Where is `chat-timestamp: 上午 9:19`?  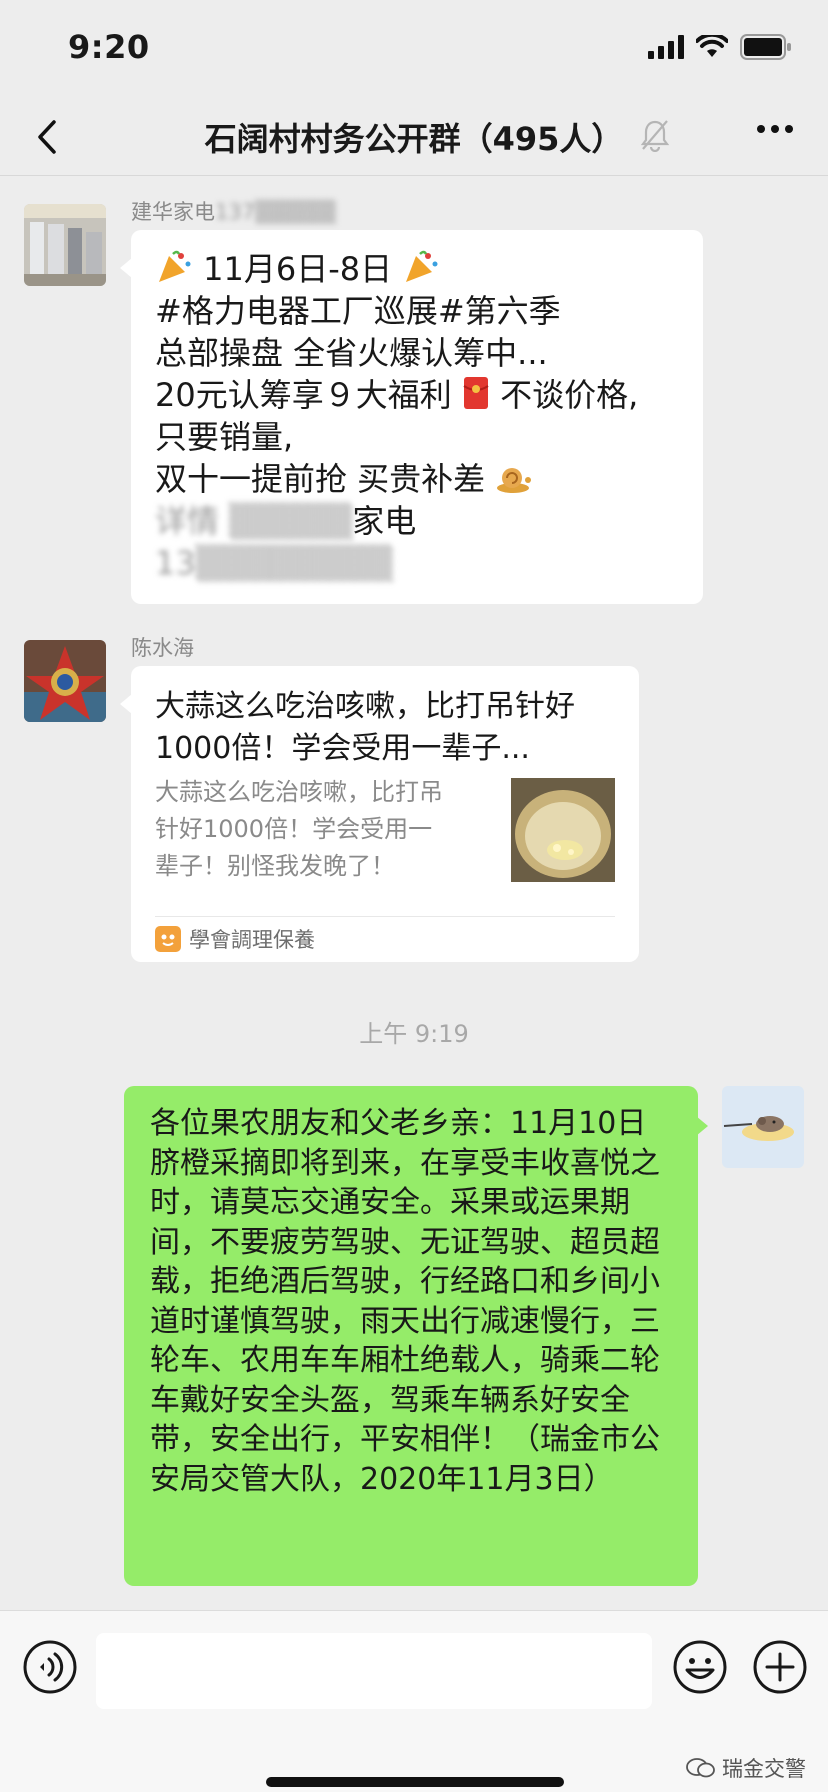
chat-timestamp: 上午 9:19 is located at coordinates (414, 1034).